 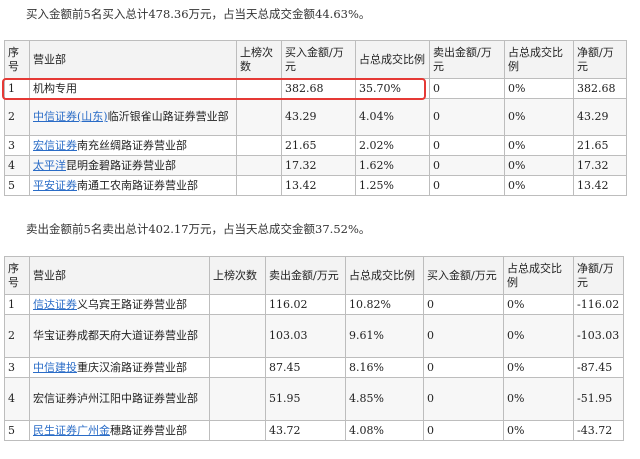 What do you see at coordinates (137, 185) in the screenshot?
I see `dept-name: 南通工农南路证券营业部` at bounding box center [137, 185].